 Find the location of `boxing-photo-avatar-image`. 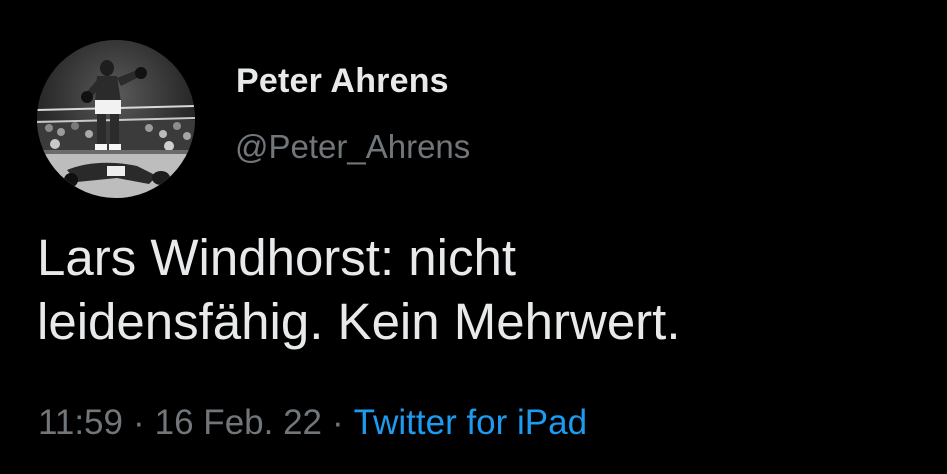

boxing-photo-avatar-image is located at coordinates (116, 119).